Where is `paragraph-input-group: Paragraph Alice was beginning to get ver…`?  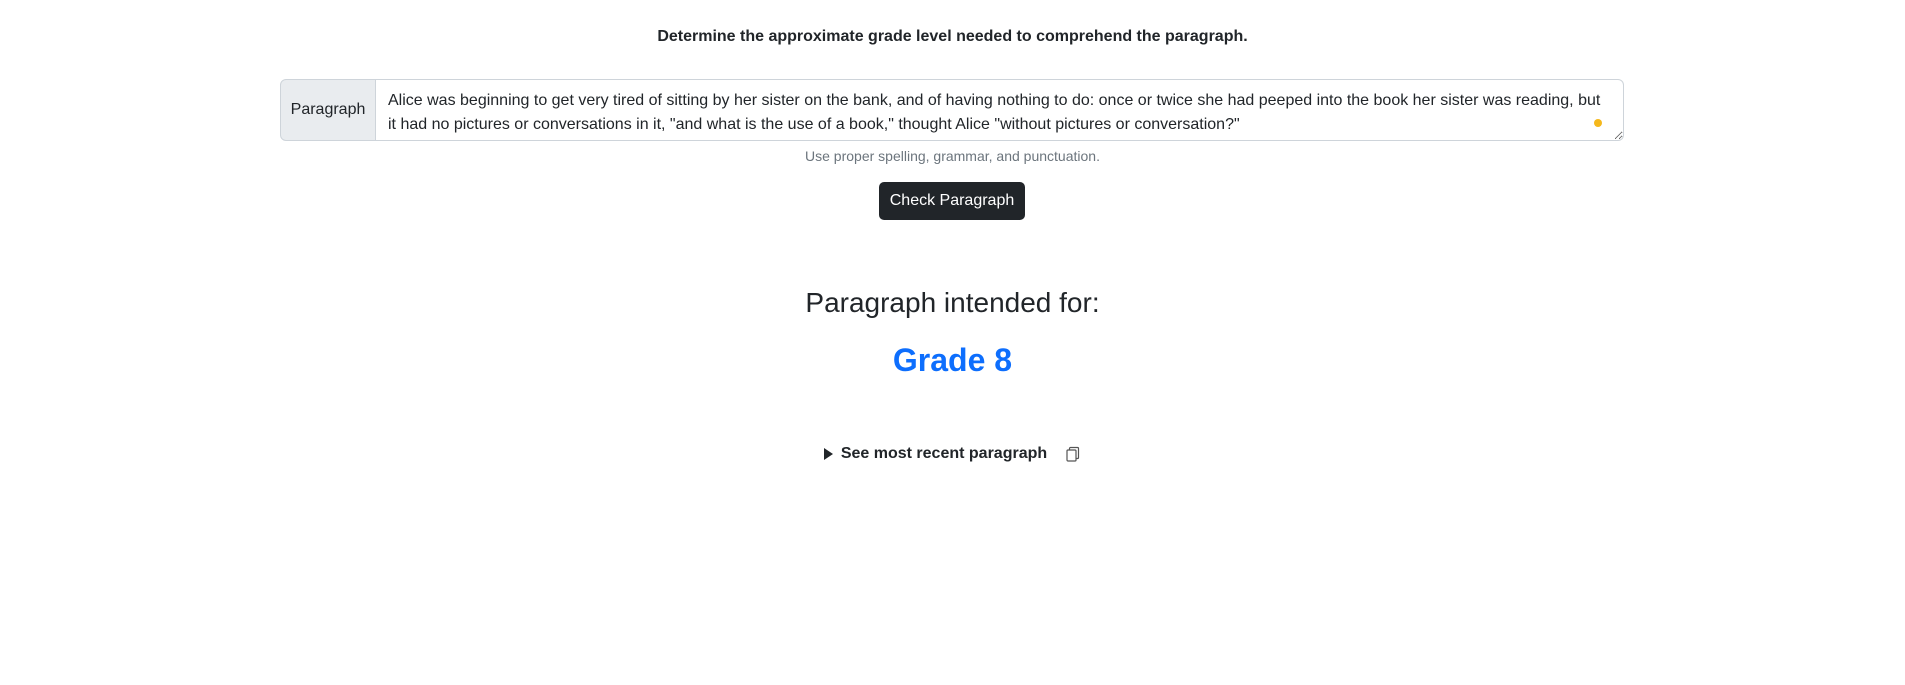 paragraph-input-group: Paragraph Alice was beginning to get ver… is located at coordinates (952, 110).